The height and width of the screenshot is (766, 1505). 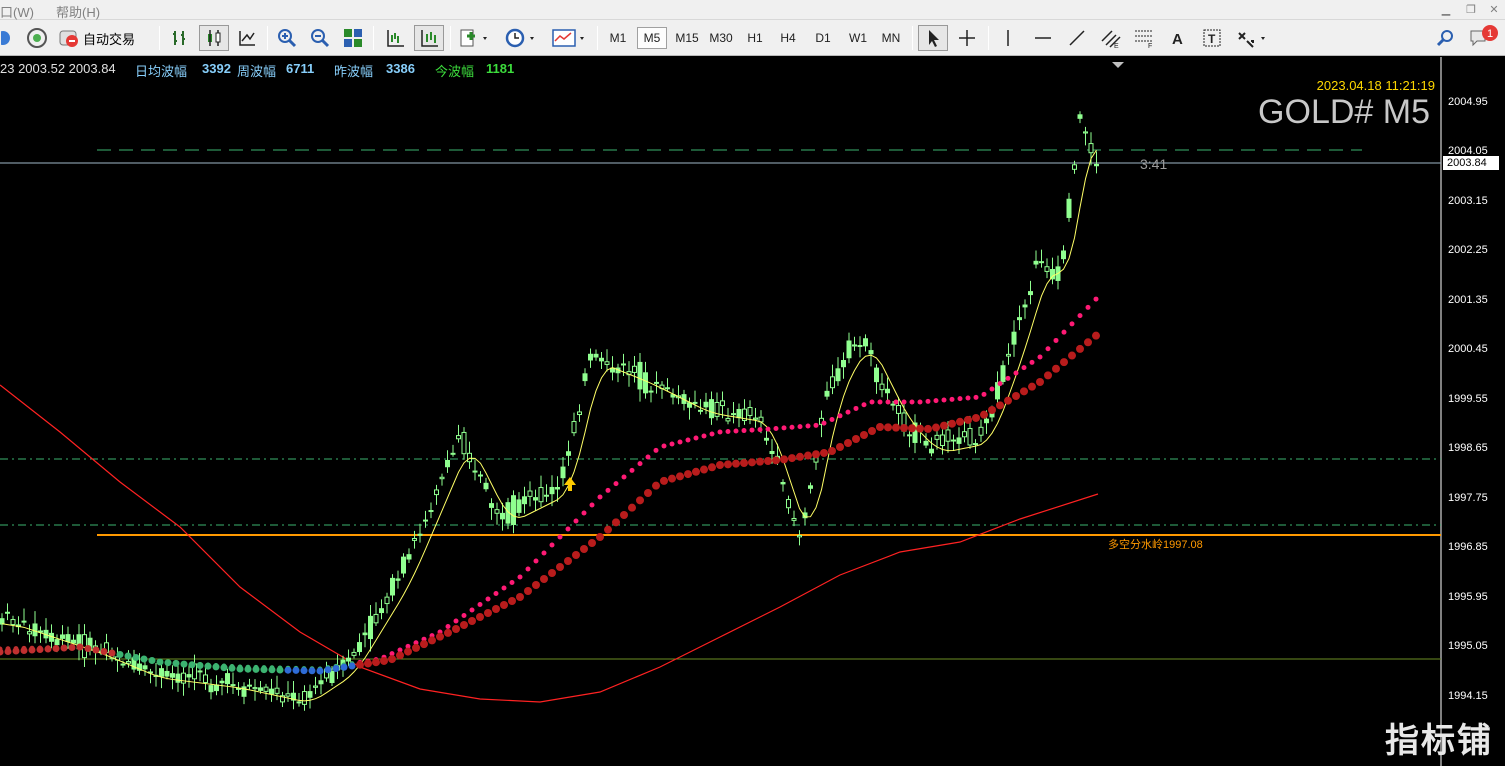 What do you see at coordinates (1471, 10) in the screenshot?
I see `restore-button: ❐` at bounding box center [1471, 10].